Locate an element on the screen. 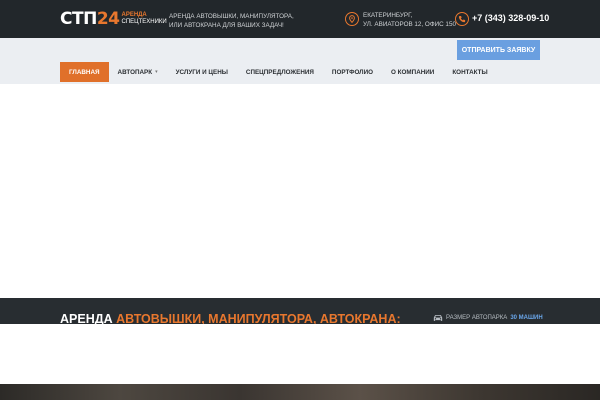 Image resolution: width=600 pixels, height=400 pixels. car-icon is located at coordinates (438, 318).